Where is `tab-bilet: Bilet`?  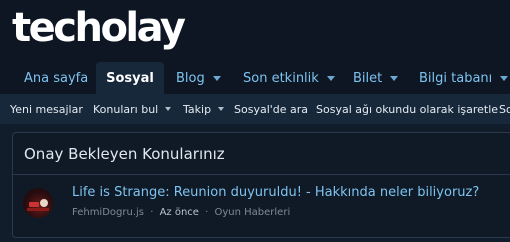
tab-bilet: Bilet is located at coordinates (376, 78).